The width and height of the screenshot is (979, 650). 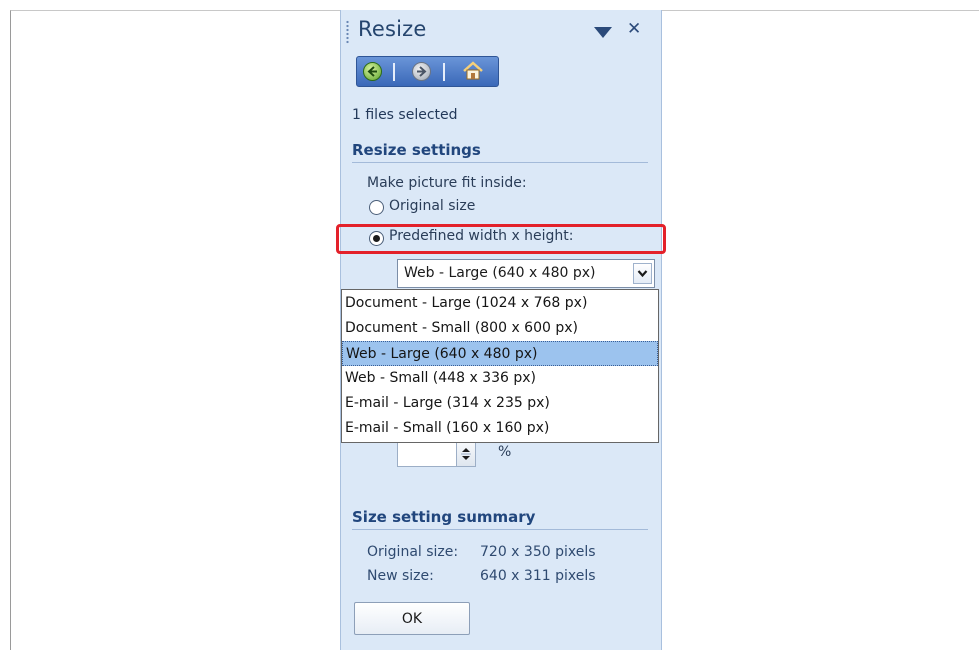 What do you see at coordinates (500, 273) in the screenshot?
I see `select-current-value: Web - Large (640 x 480 px)` at bounding box center [500, 273].